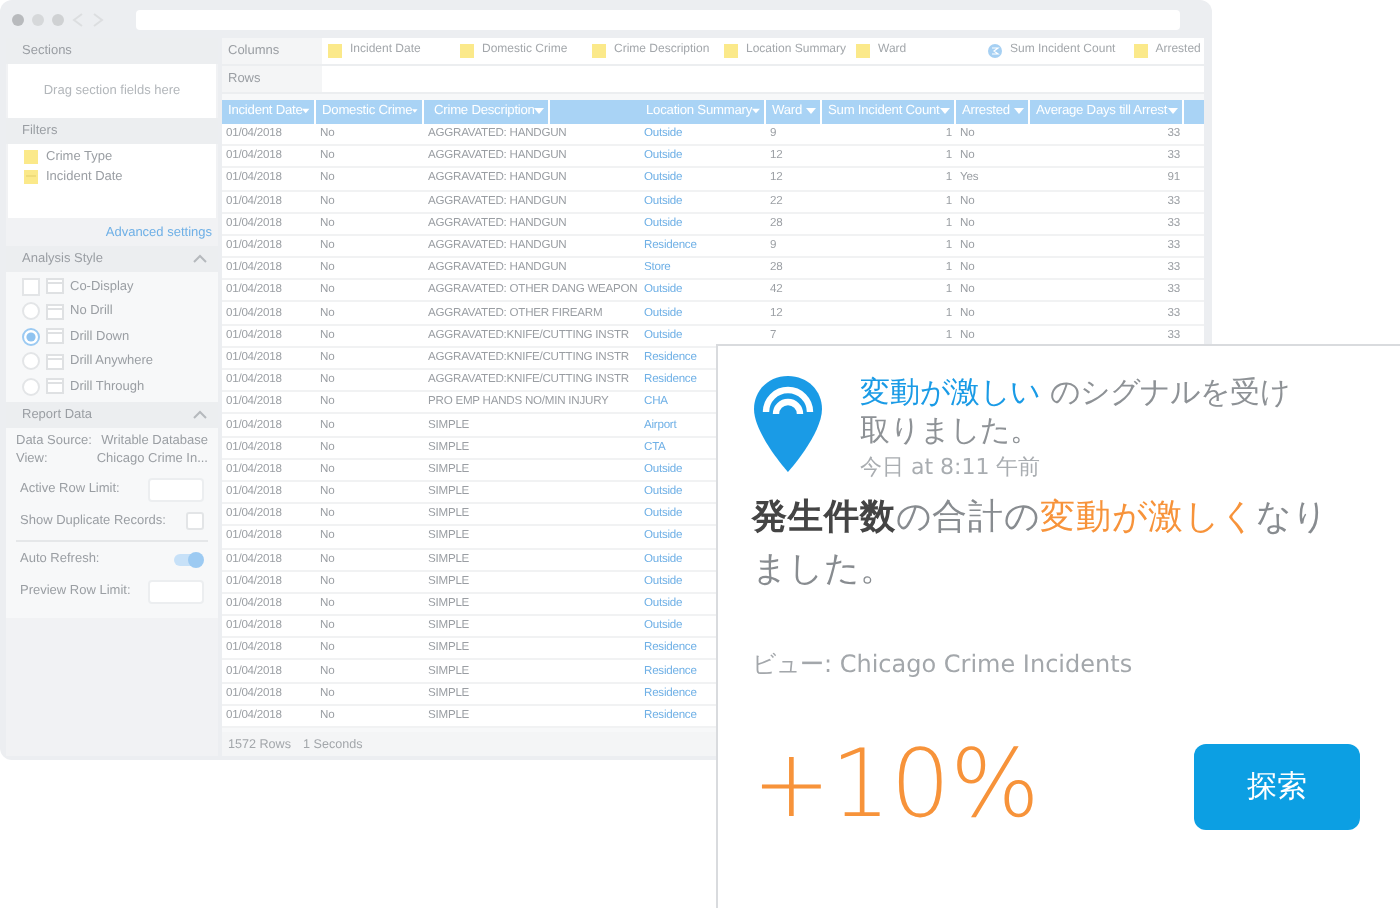  What do you see at coordinates (1076, 412) in the screenshot?
I see `signal-title: 変動が激しい のシグナルを受け取りました。` at bounding box center [1076, 412].